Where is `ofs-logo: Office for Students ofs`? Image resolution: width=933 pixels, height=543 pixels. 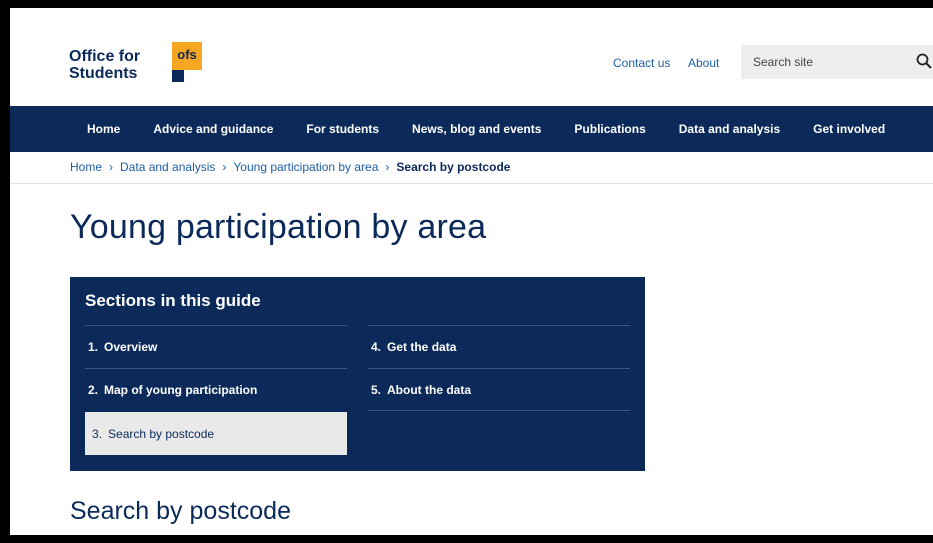
ofs-logo: Office for Students ofs is located at coordinates (139, 62).